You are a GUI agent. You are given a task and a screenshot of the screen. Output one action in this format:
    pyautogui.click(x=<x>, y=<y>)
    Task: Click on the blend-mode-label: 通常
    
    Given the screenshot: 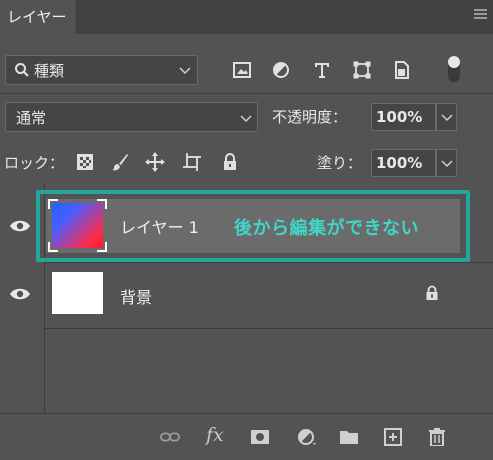 What is the action you would take?
    pyautogui.click(x=31, y=118)
    